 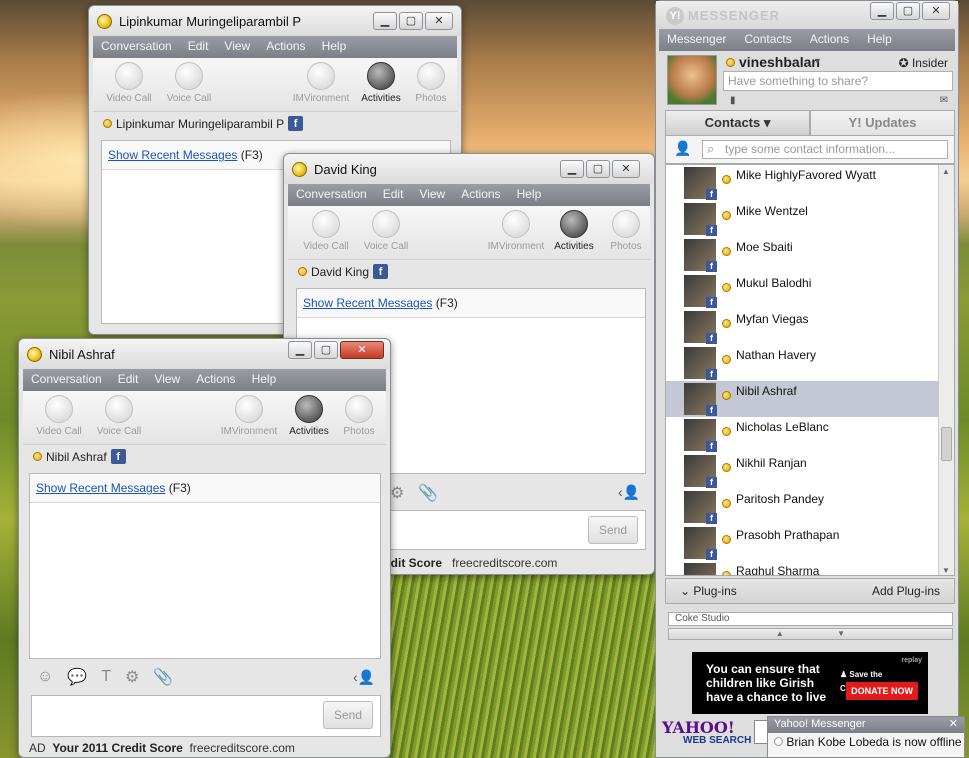 What do you see at coordinates (838, 81) in the screenshot?
I see `status-message-input: Have something to share?` at bounding box center [838, 81].